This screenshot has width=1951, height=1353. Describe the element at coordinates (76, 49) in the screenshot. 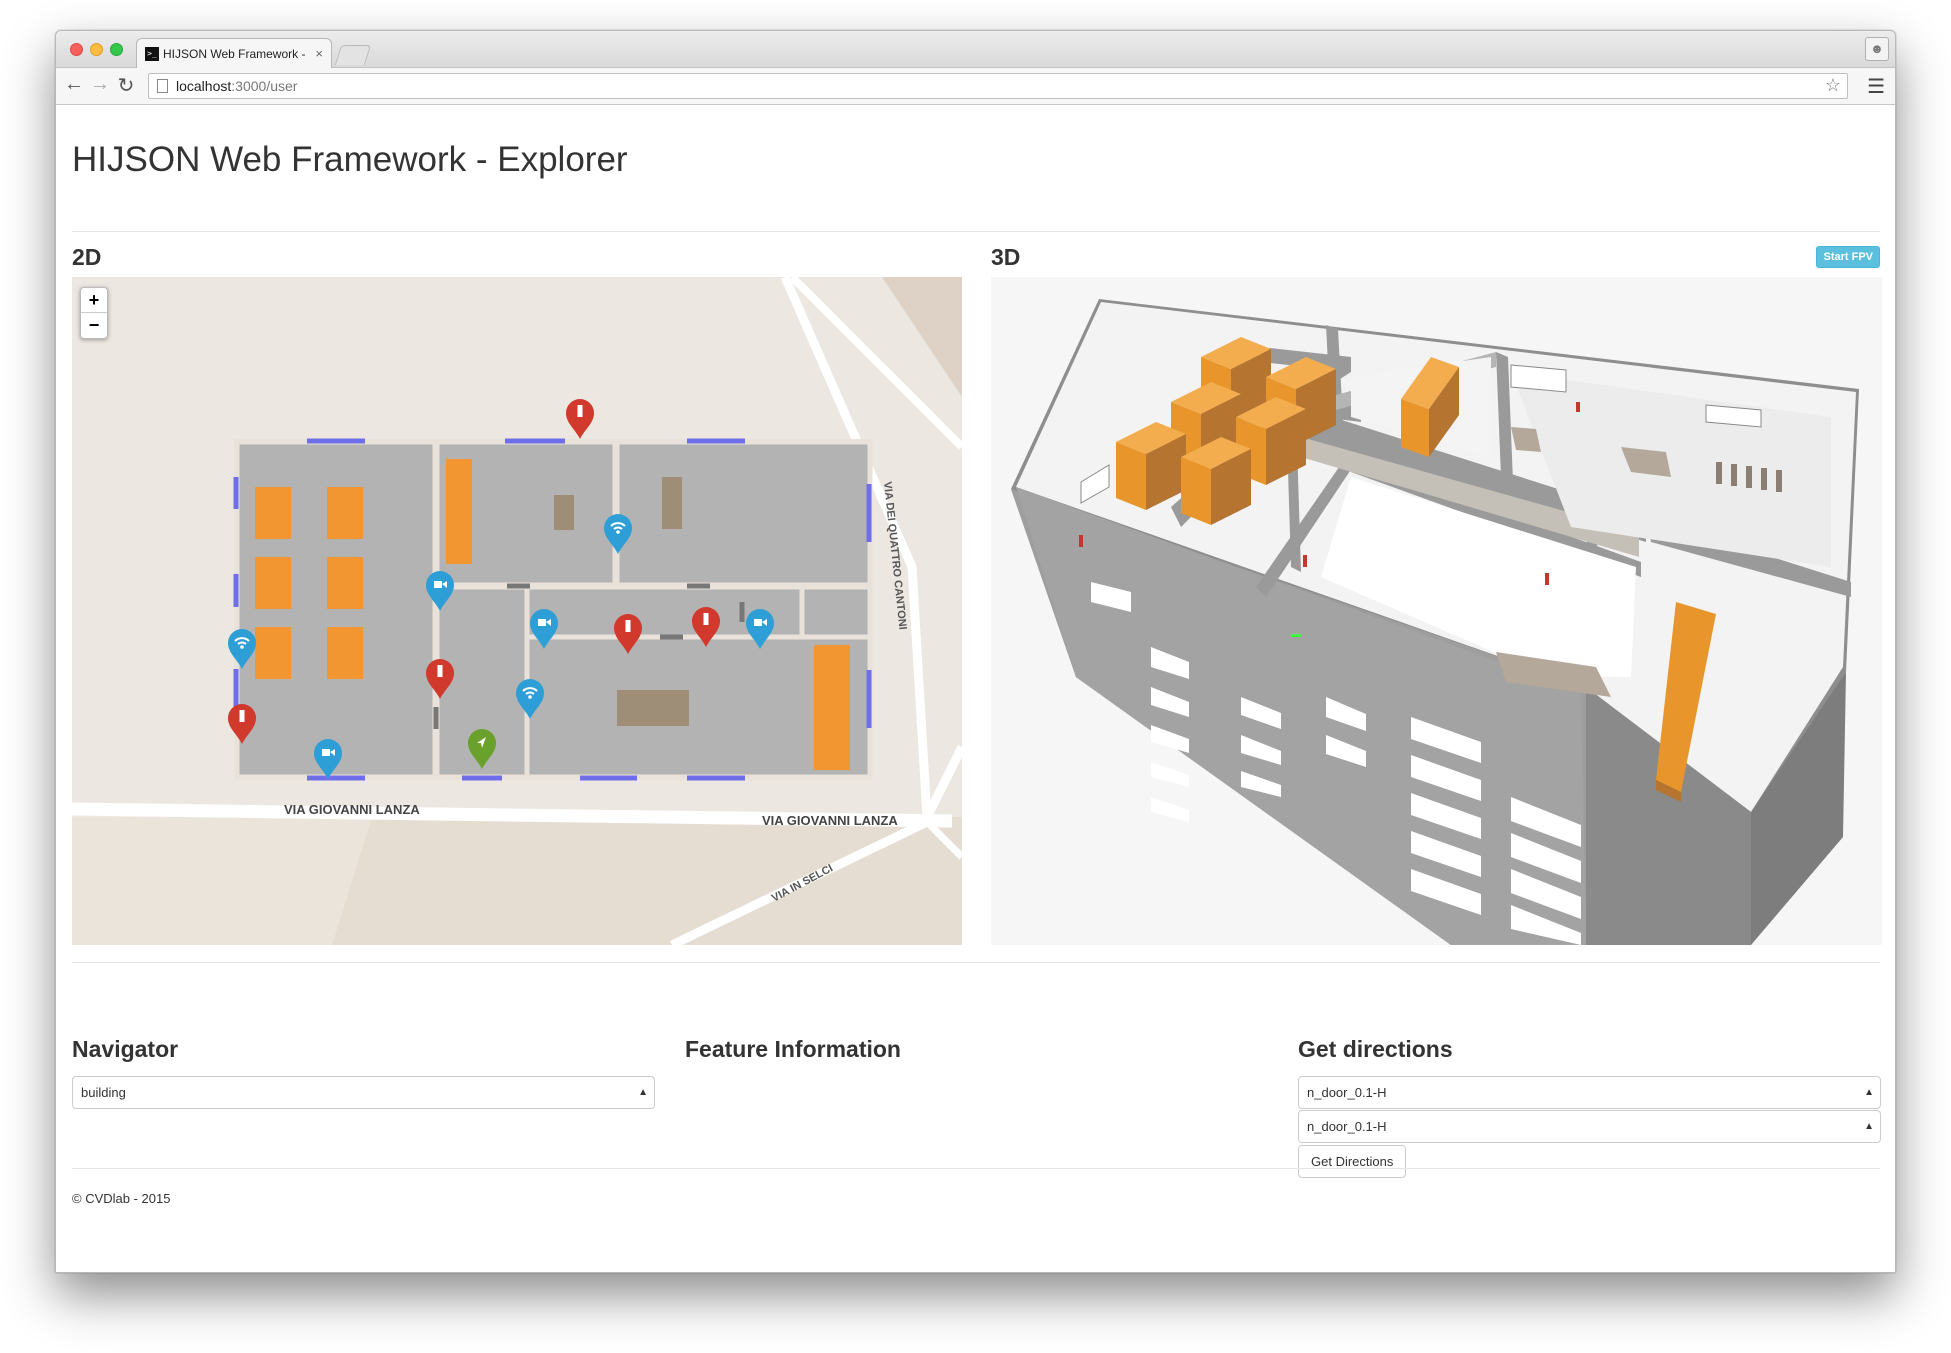

I see `close-window-button` at that location.